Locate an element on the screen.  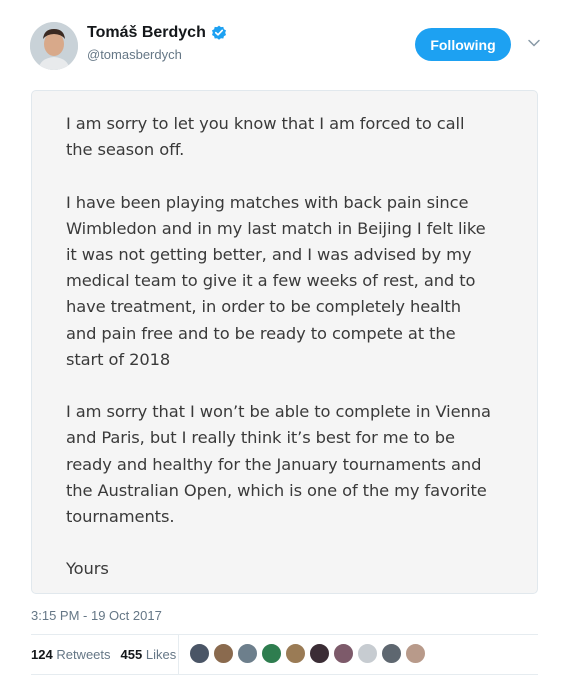
likes-stat: 455 Likes is located at coordinates (149, 654).